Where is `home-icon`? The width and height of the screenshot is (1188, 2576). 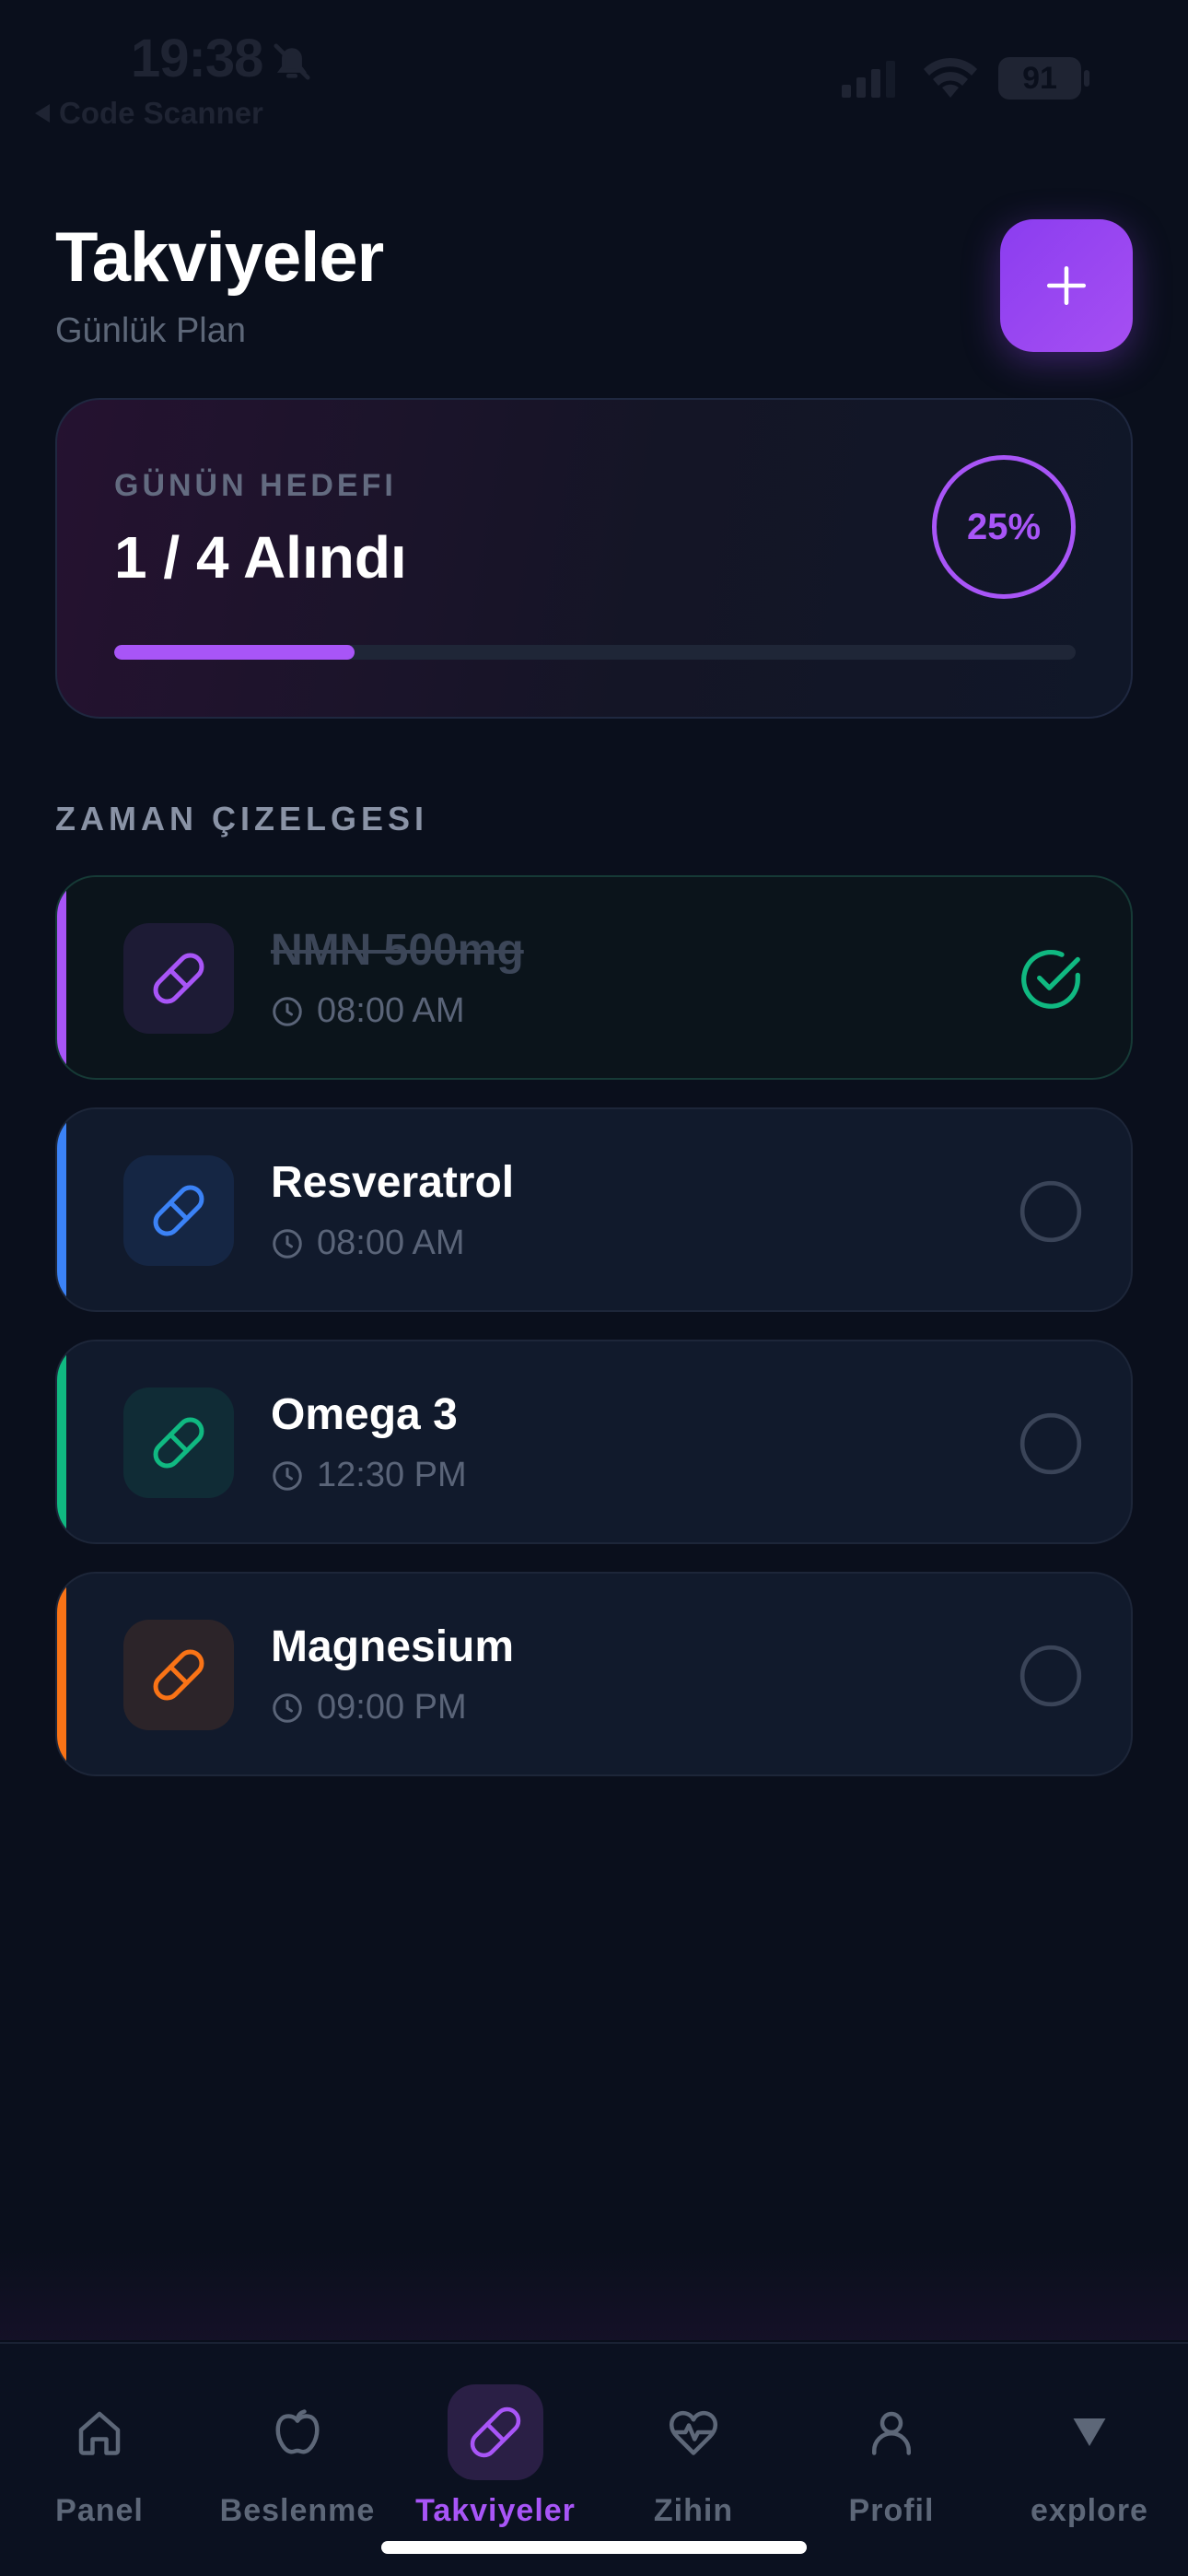 home-icon is located at coordinates (99, 2433).